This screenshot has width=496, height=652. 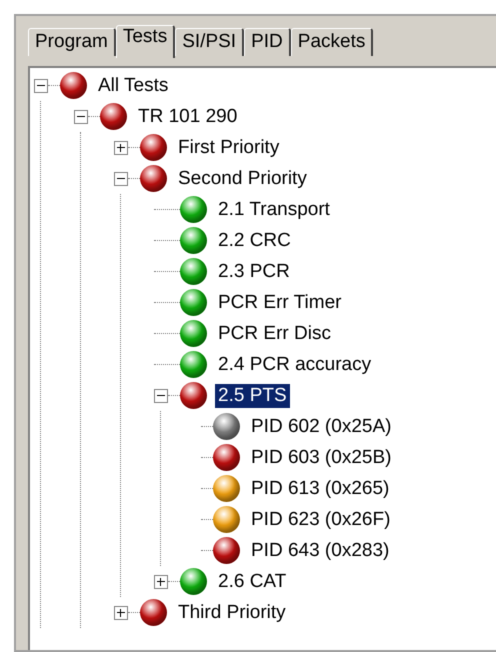 I want to click on tree-item: 2.5 PTS, so click(x=252, y=396).